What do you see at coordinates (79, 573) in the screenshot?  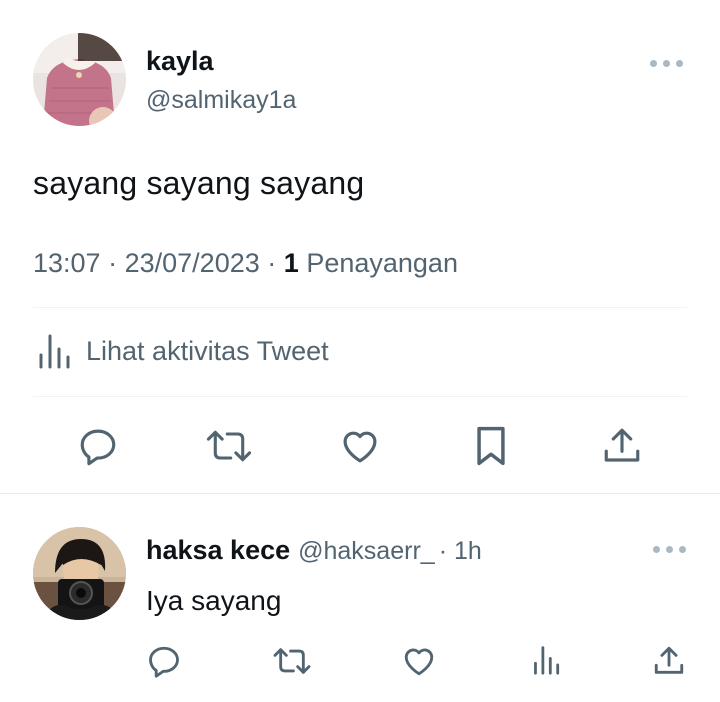 I see `reply-author-avatar` at bounding box center [79, 573].